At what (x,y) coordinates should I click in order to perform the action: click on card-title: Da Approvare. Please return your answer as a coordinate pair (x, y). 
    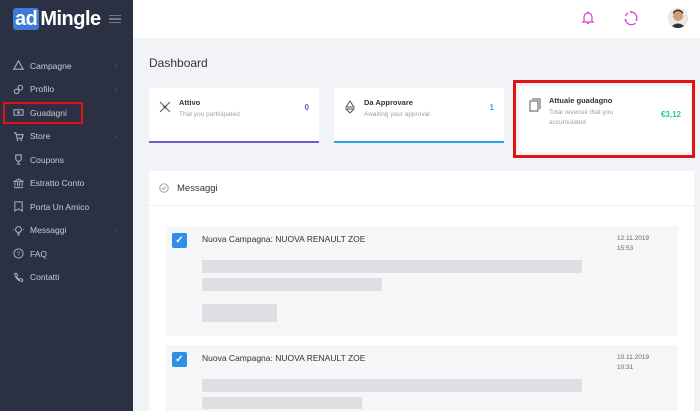
    Looking at the image, I should click on (388, 102).